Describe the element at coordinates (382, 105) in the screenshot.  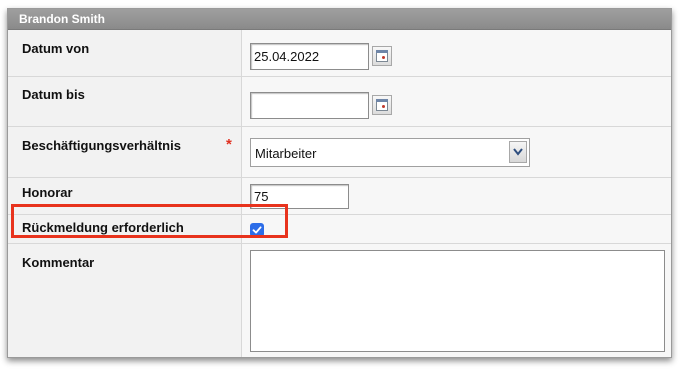
I see `datum-bis-calendar-button` at that location.